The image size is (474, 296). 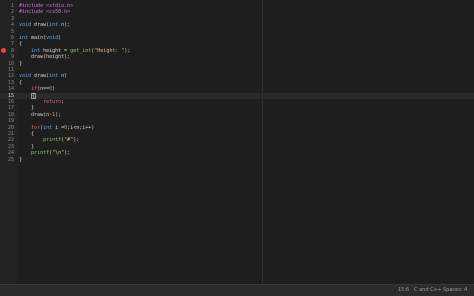 I want to click on code-line: 1 #include <stdio.h>, so click(x=237, y=6).